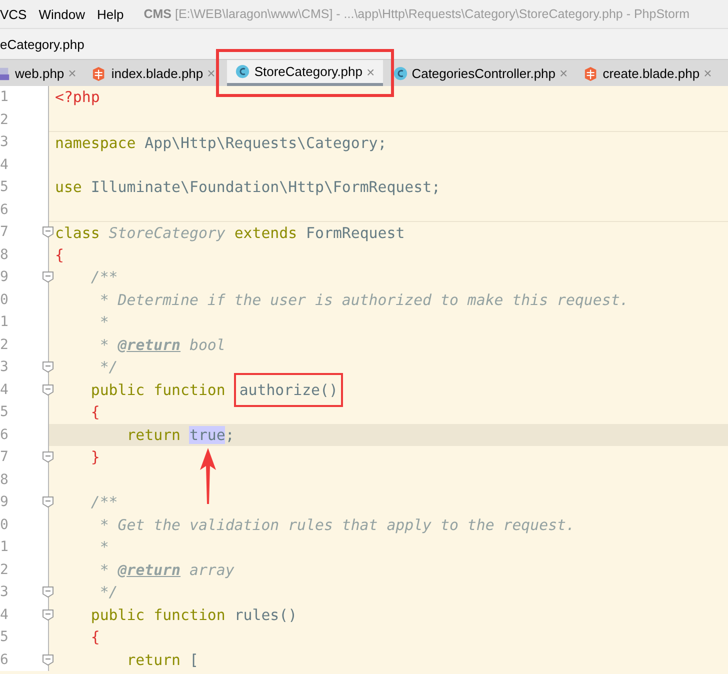 This screenshot has height=674, width=728. What do you see at coordinates (230, 233) in the screenshot?
I see `code-line: class StoreCategory extends FormRequest` at bounding box center [230, 233].